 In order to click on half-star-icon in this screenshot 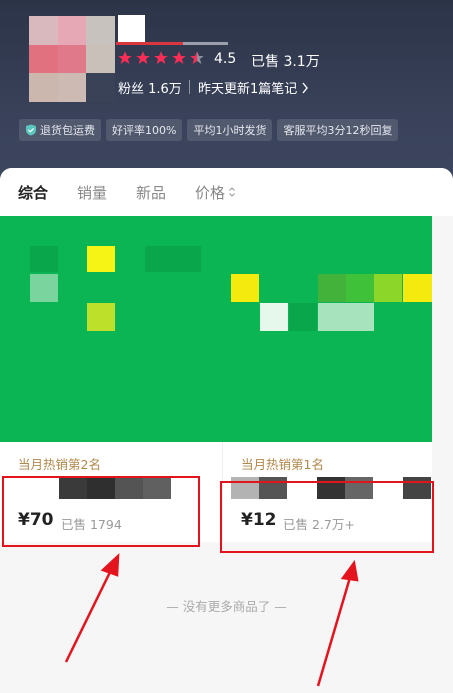, I will do `click(197, 57)`.